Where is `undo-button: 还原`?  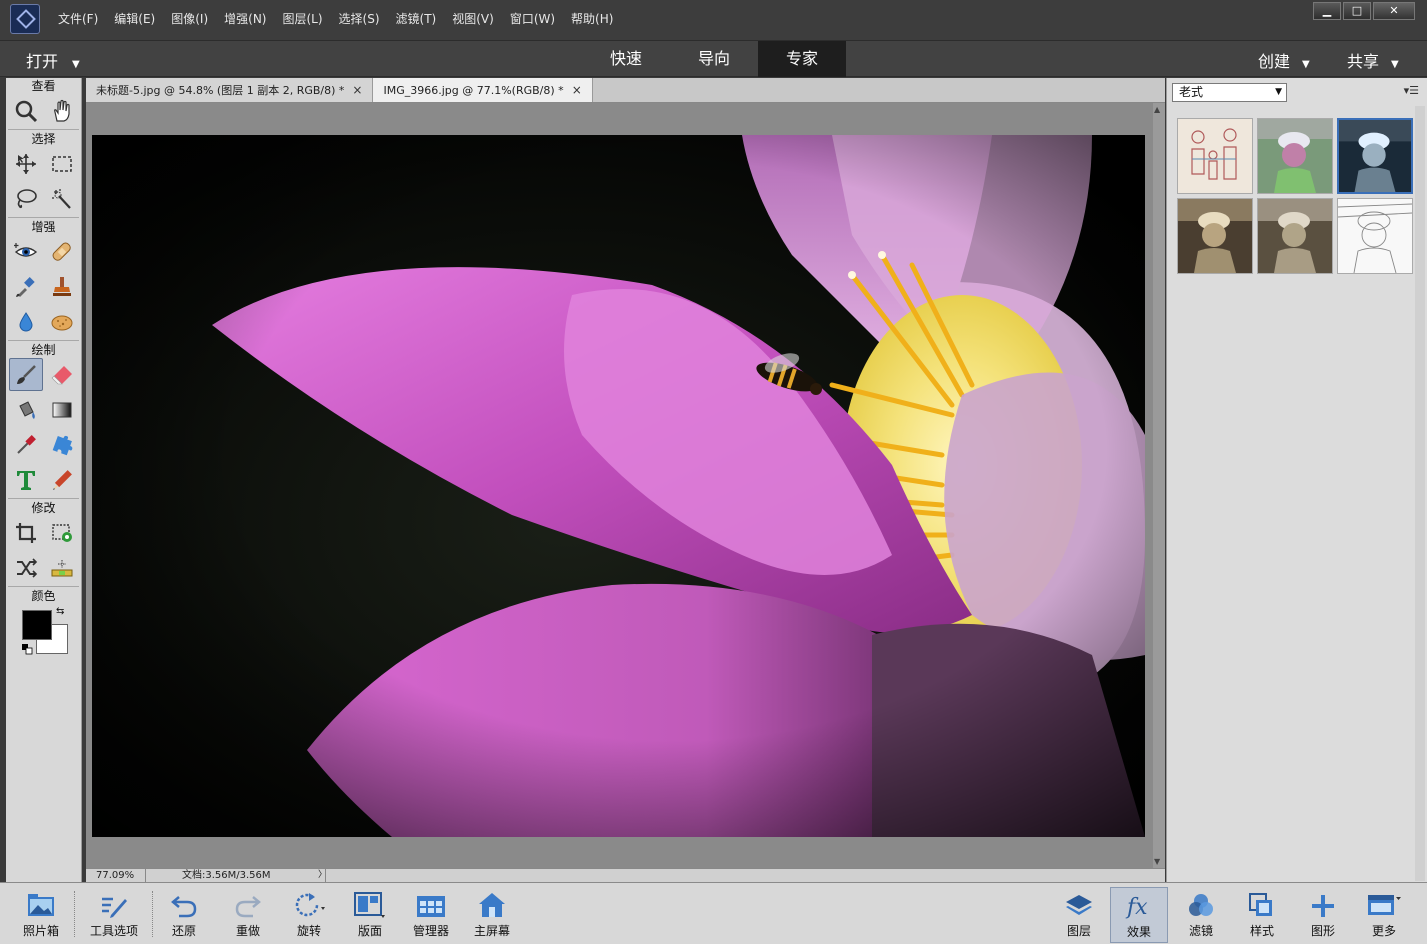 undo-button: 还原 is located at coordinates (184, 915).